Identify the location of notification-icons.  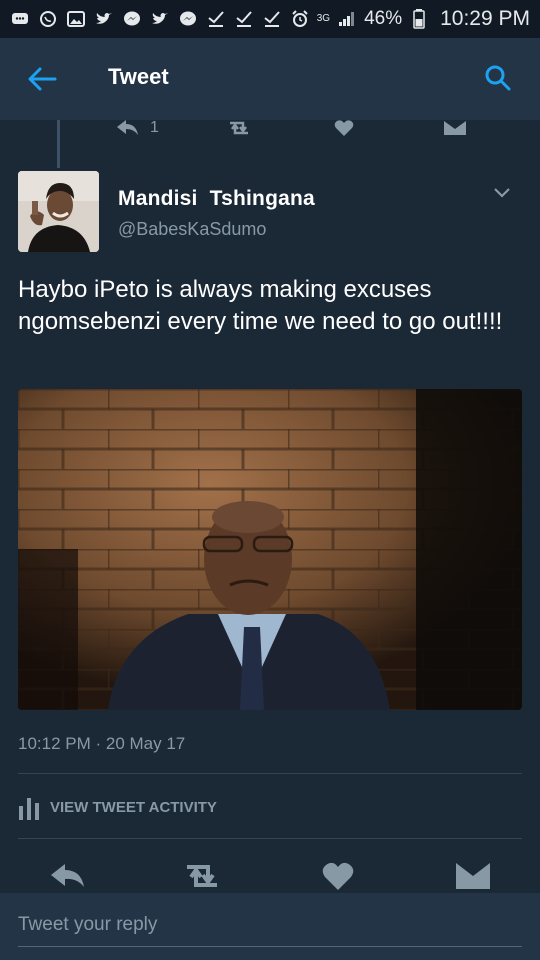
(146, 19).